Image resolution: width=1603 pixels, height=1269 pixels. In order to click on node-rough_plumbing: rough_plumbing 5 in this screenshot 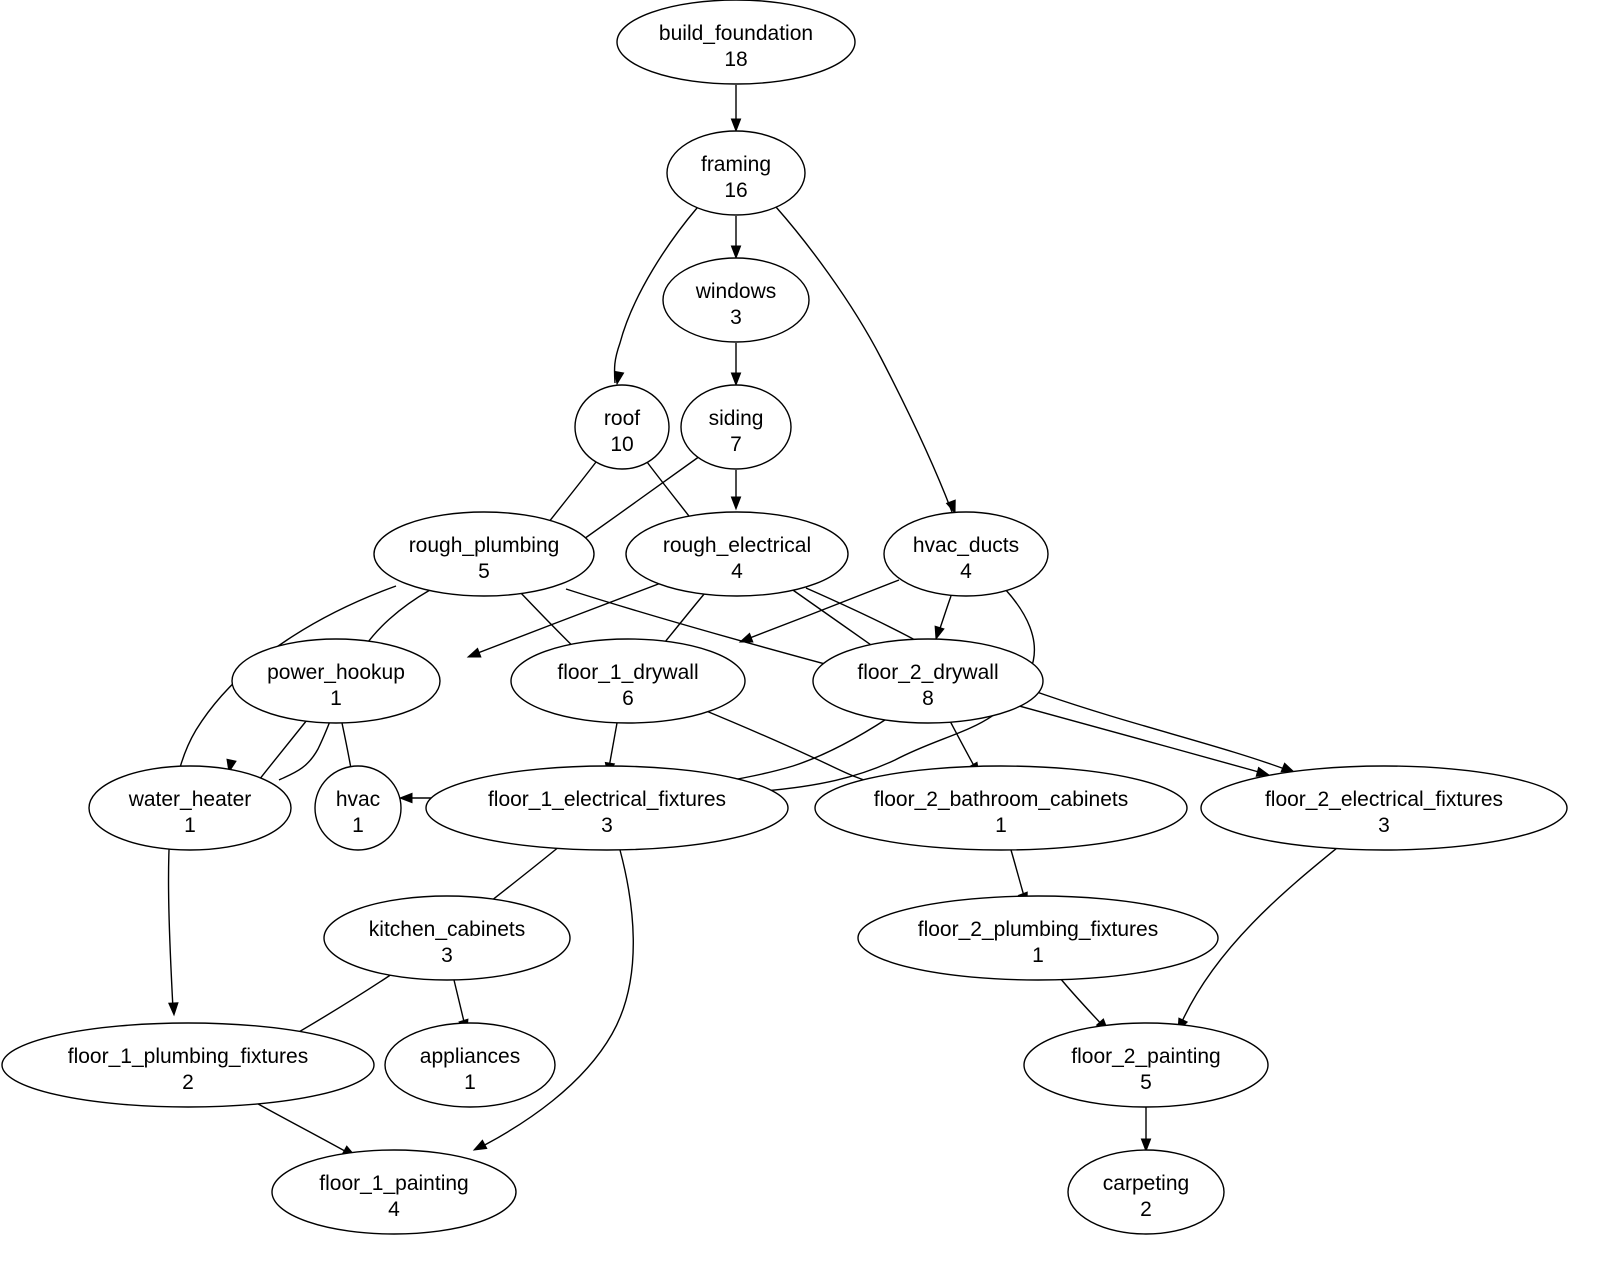, I will do `click(484, 554)`.